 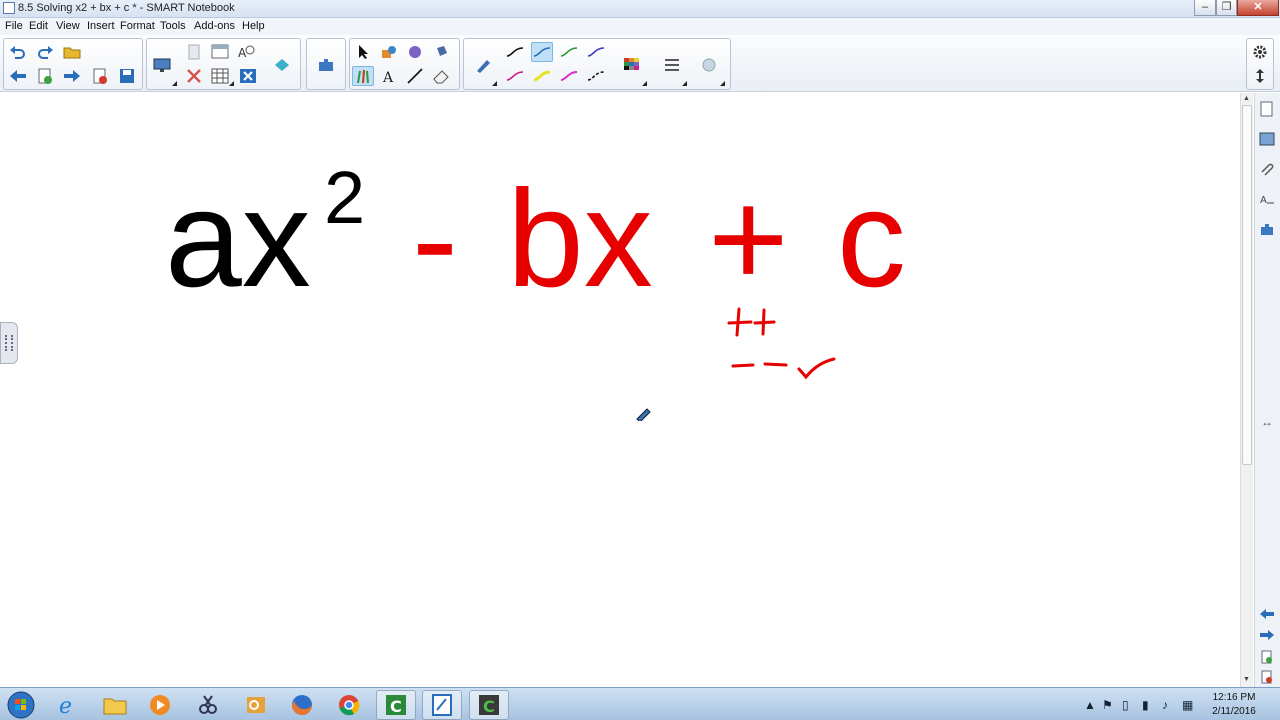 I want to click on chrome-icon, so click(x=349, y=705).